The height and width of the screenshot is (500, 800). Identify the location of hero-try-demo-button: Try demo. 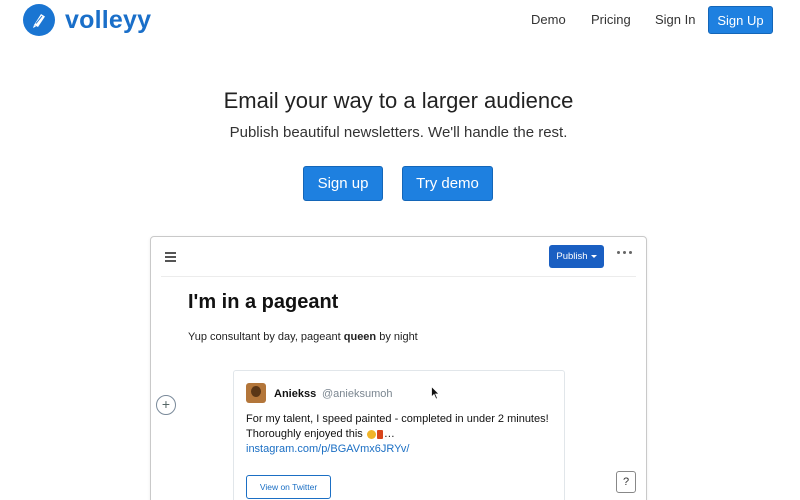
(447, 183).